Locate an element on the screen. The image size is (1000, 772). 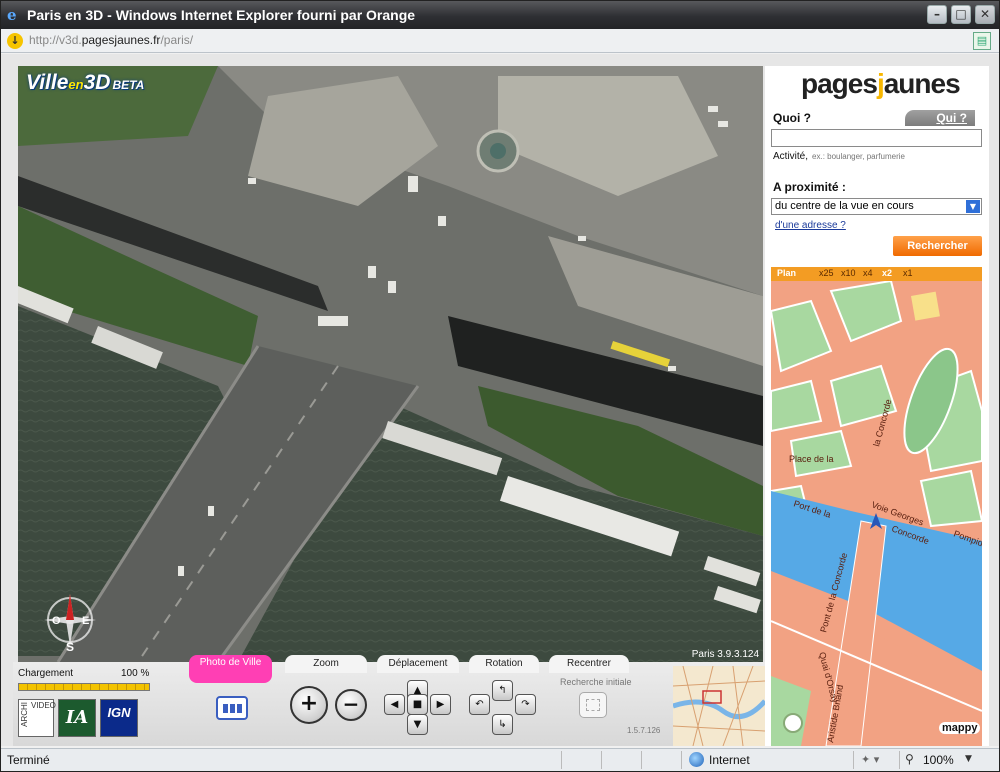
loading-progress-bar is located at coordinates (84, 687).